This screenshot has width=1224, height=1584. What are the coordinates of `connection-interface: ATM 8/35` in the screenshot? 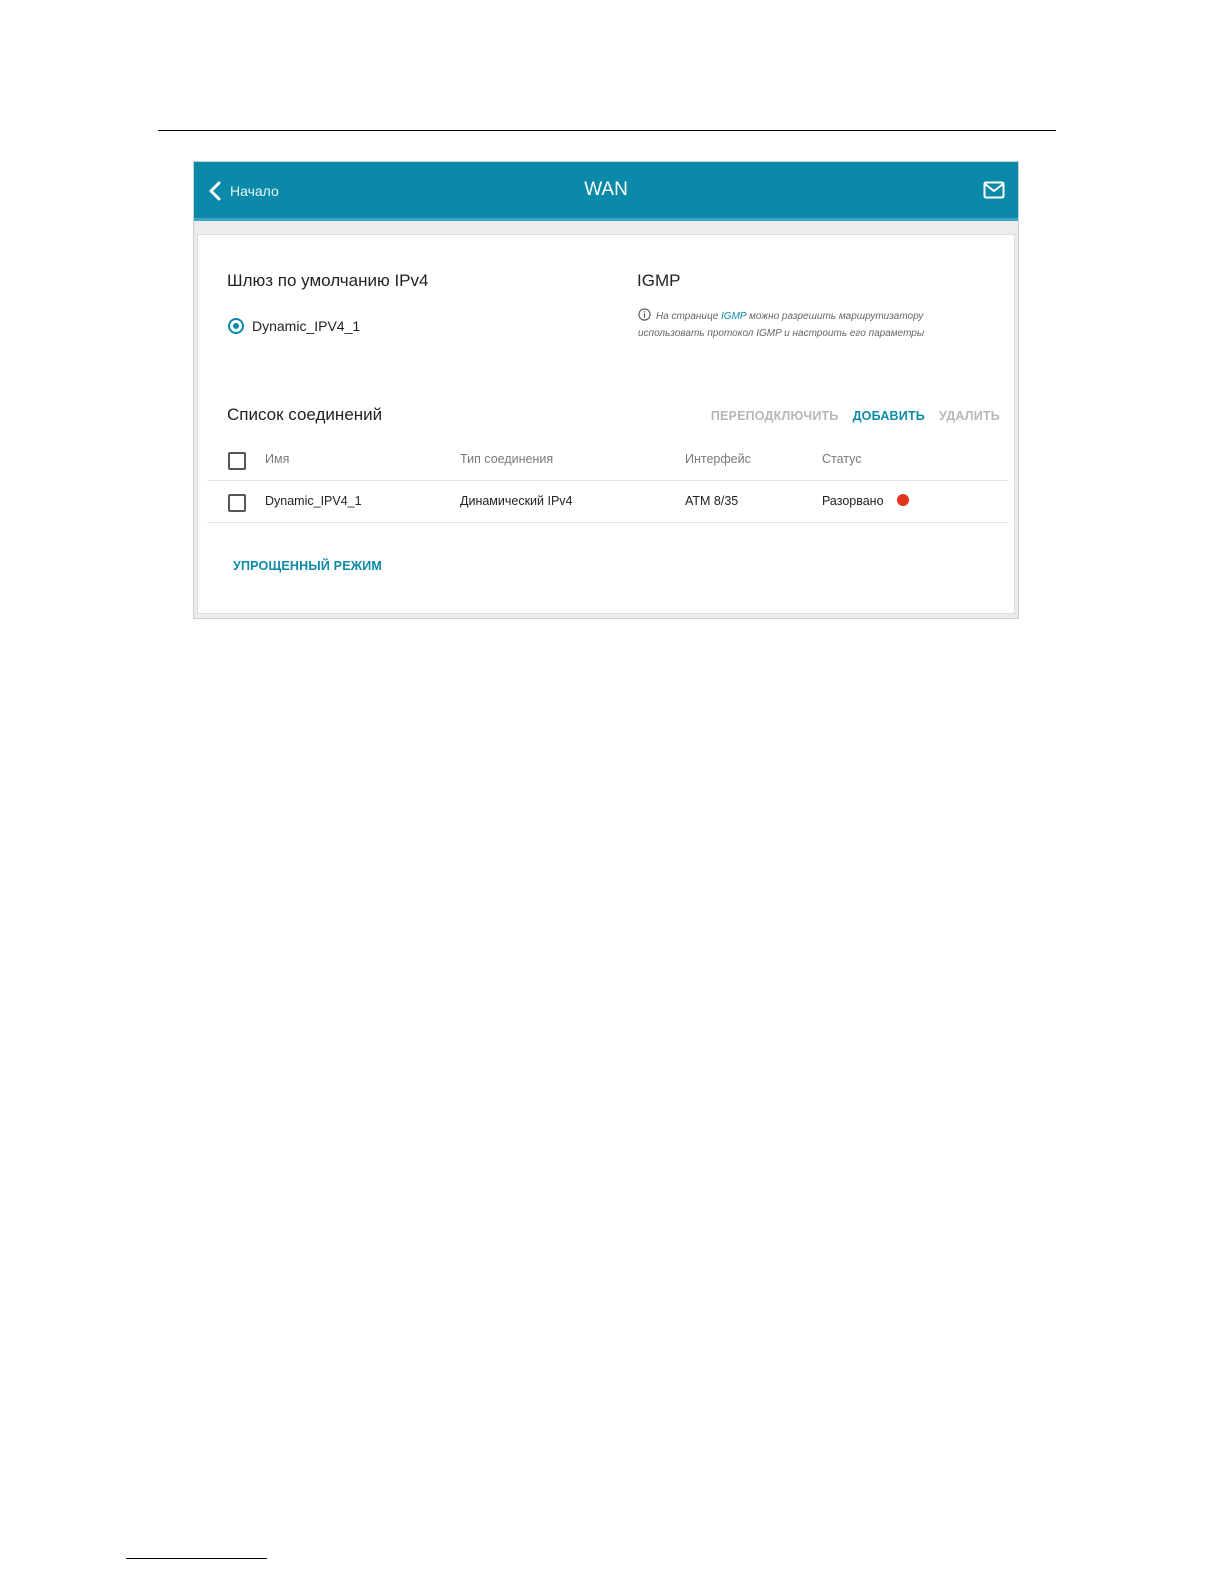 It's located at (712, 501).